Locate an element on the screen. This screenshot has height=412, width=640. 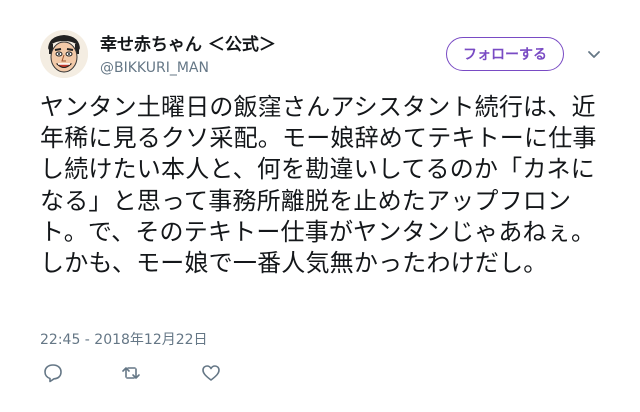
tweet-actions is located at coordinates (190, 374).